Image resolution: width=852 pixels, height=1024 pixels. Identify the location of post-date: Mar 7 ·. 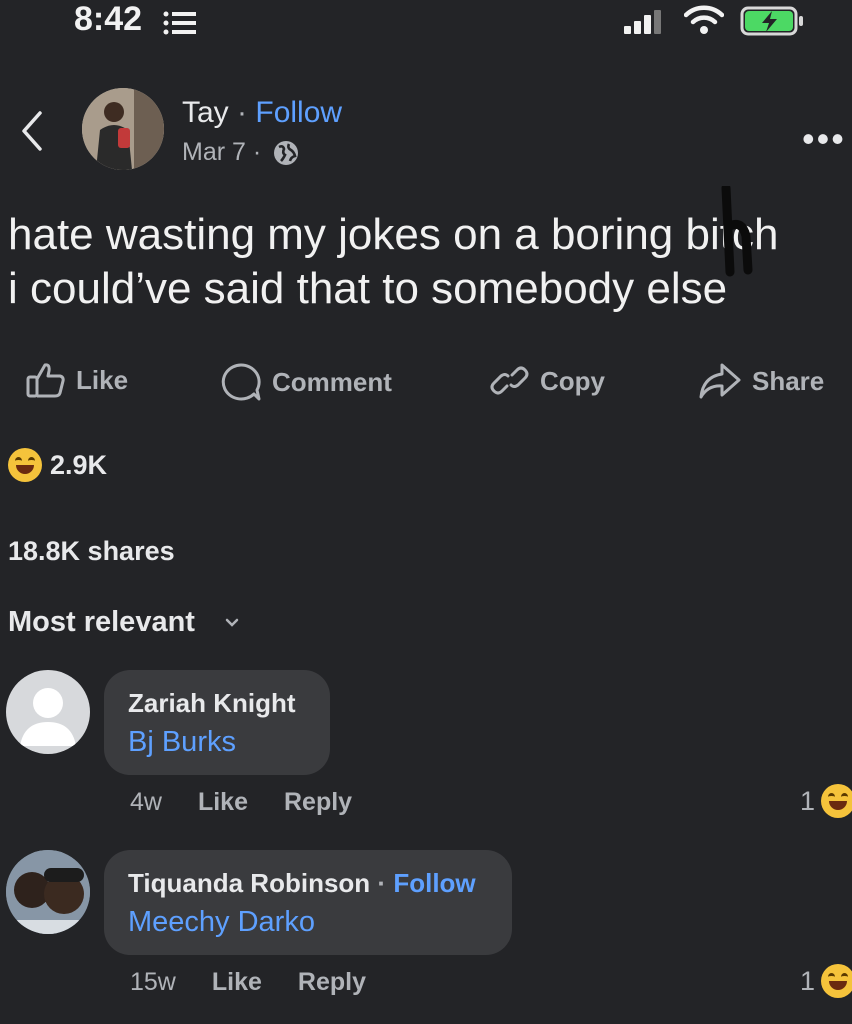
(221, 152).